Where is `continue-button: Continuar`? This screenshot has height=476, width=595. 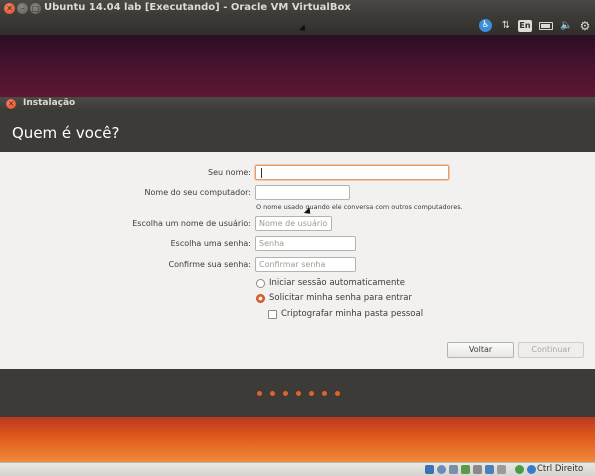
continue-button: Continuar is located at coordinates (551, 350).